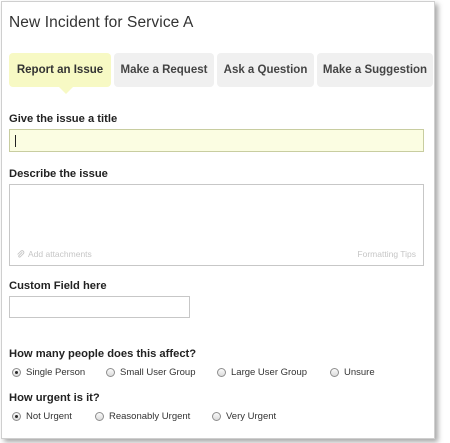 The width and height of the screenshot is (450, 443). I want to click on radio-label: Large User Group, so click(269, 372).